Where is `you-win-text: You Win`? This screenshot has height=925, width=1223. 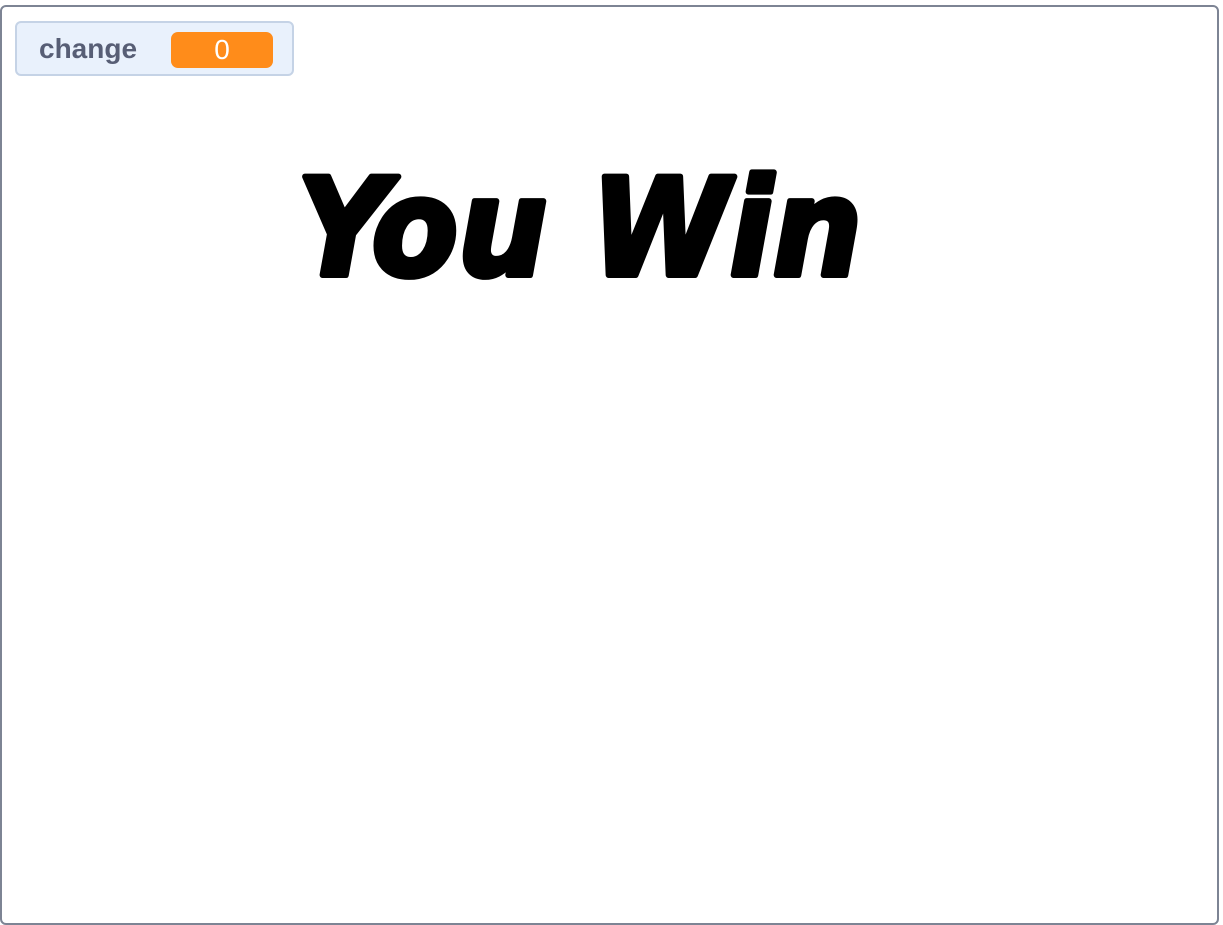 you-win-text: You Win is located at coordinates (579, 230).